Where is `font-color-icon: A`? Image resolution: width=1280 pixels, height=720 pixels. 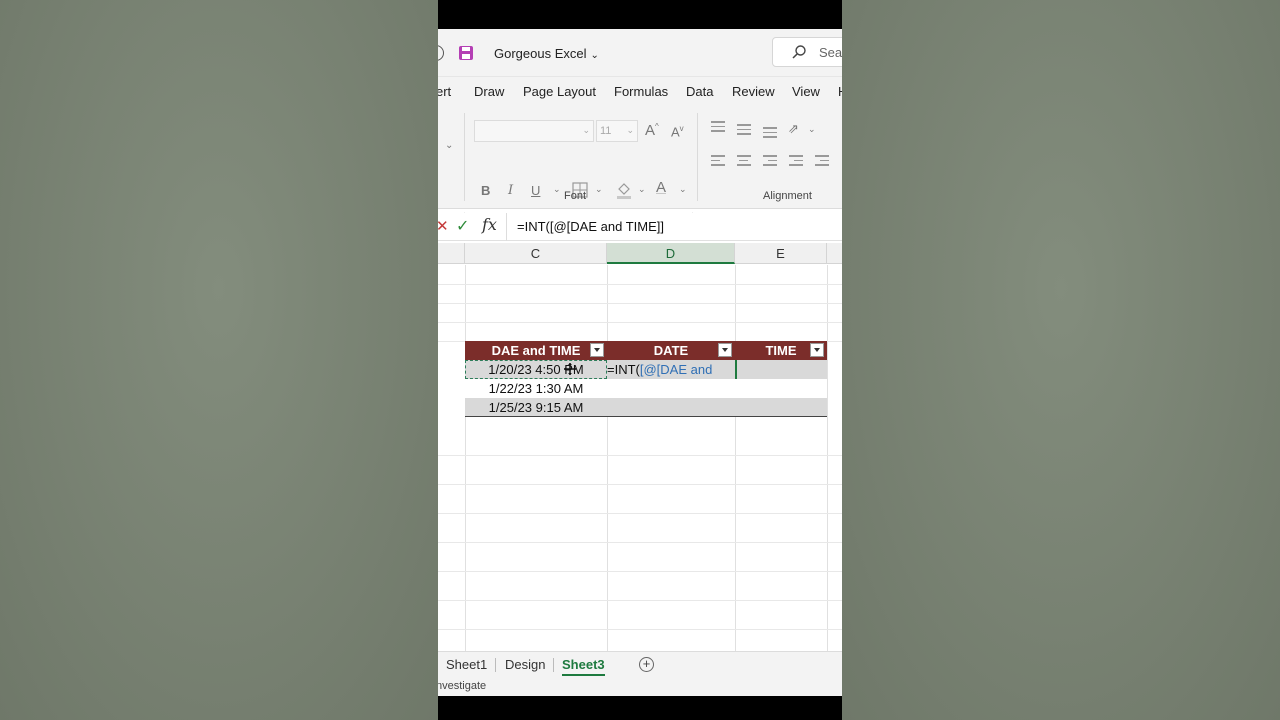 font-color-icon: A is located at coordinates (661, 187).